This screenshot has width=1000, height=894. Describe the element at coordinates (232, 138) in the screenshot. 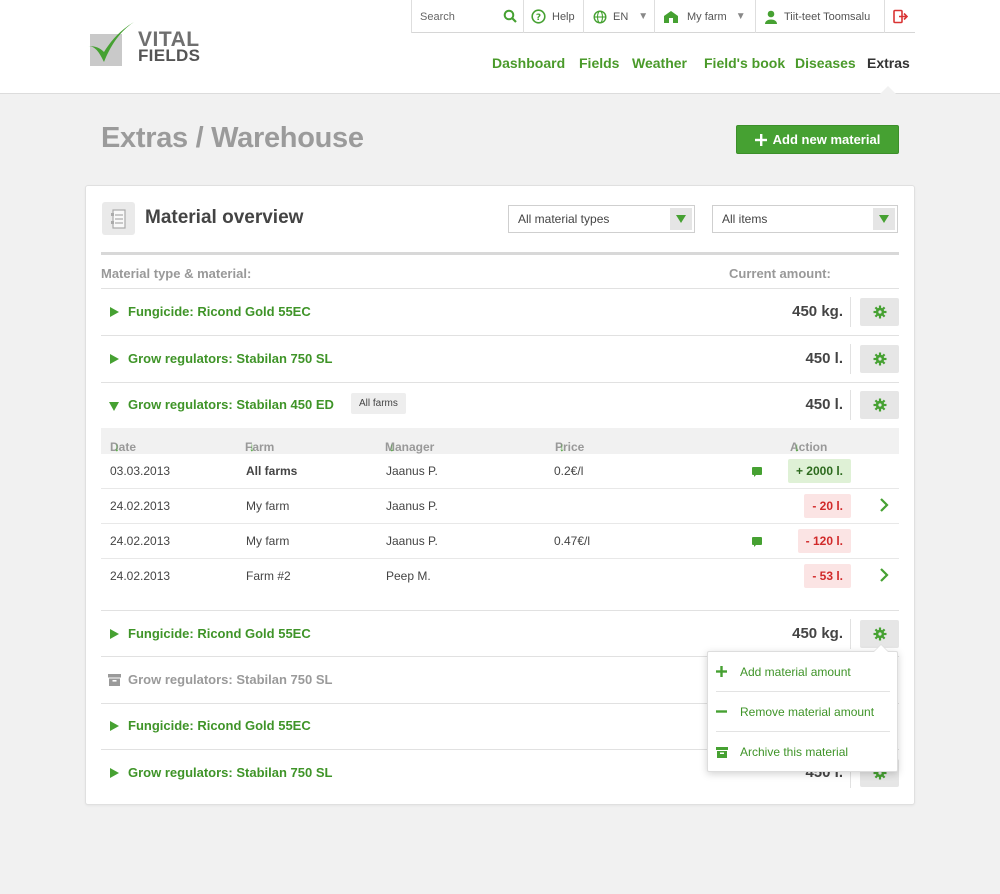

I see `page-title: Extras / Warehouse` at that location.